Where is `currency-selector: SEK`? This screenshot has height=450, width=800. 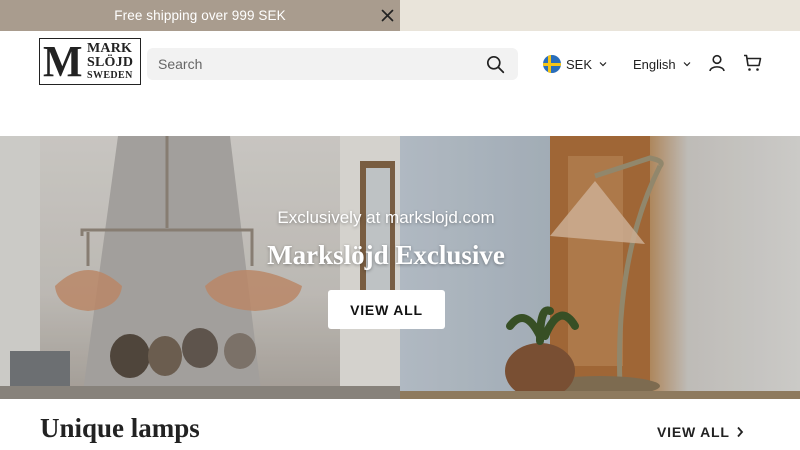
currency-selector: SEK is located at coordinates (575, 64).